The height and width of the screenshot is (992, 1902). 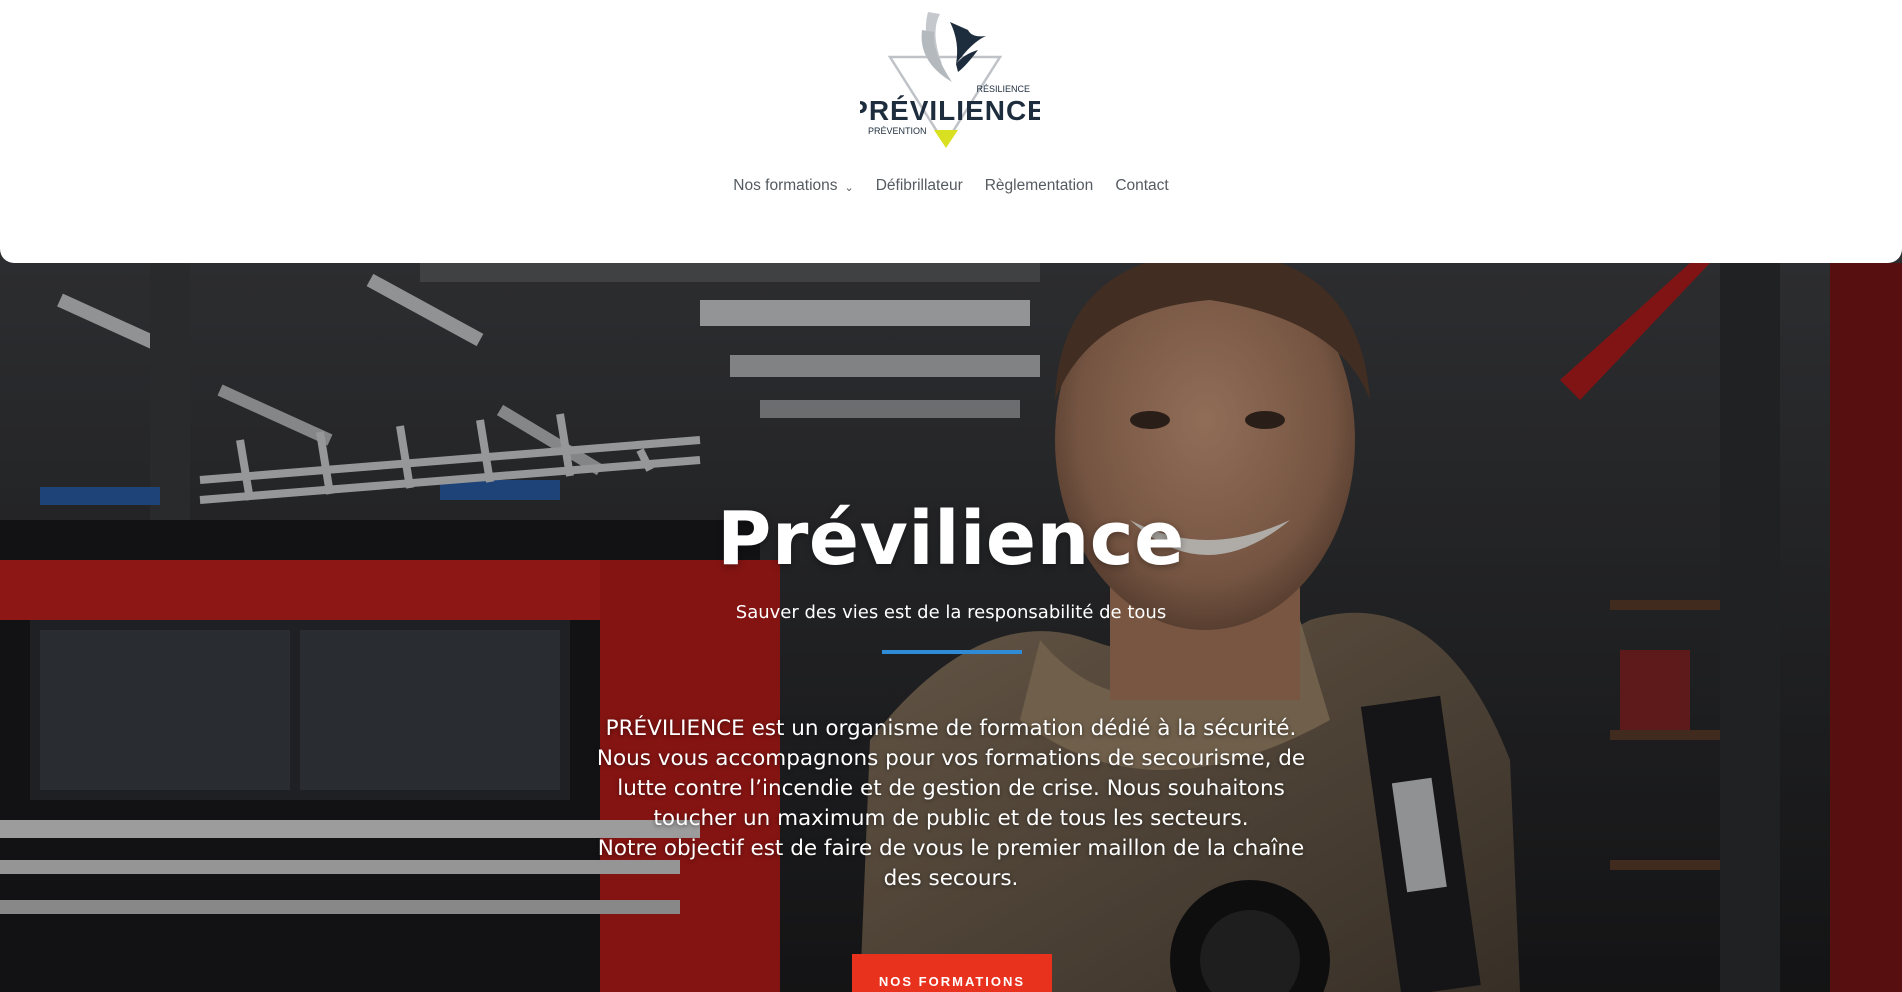 I want to click on site-logo: PRÉVILIENCE RÉSILIENCE PRÉVENTION, so click(x=950, y=77).